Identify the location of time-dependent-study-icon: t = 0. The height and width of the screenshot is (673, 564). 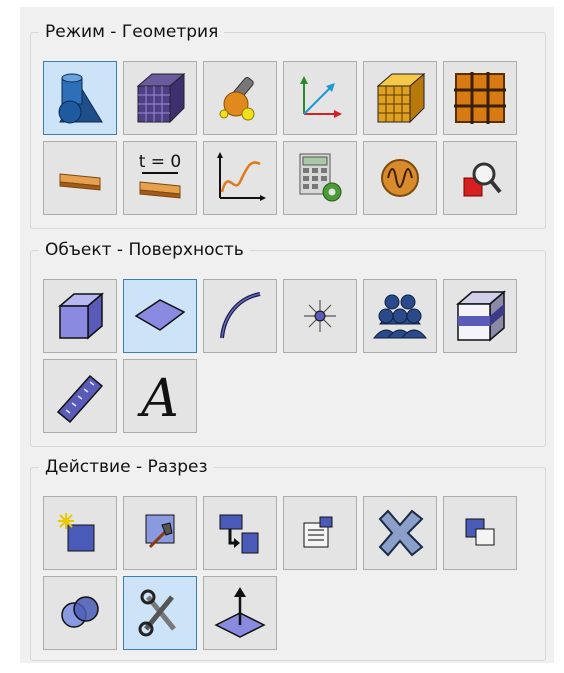
(160, 175).